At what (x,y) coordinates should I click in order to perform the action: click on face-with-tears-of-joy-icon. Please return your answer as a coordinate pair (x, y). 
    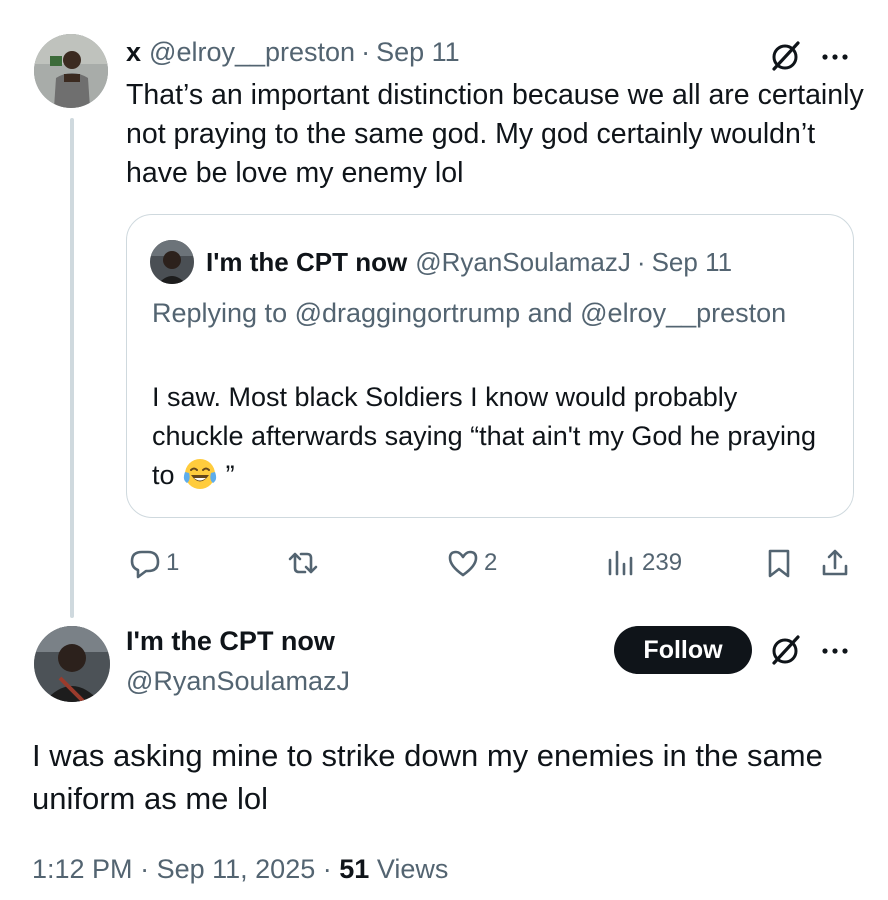
    Looking at the image, I should click on (200, 474).